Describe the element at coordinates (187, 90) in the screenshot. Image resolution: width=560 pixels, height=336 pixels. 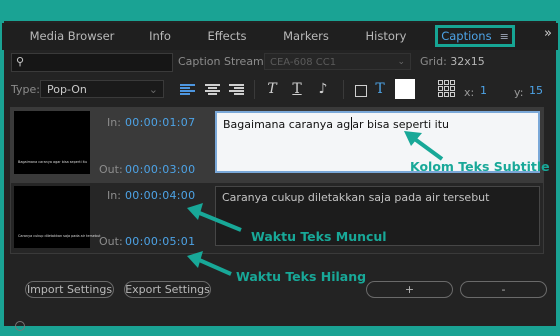
I see `align-left-icon` at that location.